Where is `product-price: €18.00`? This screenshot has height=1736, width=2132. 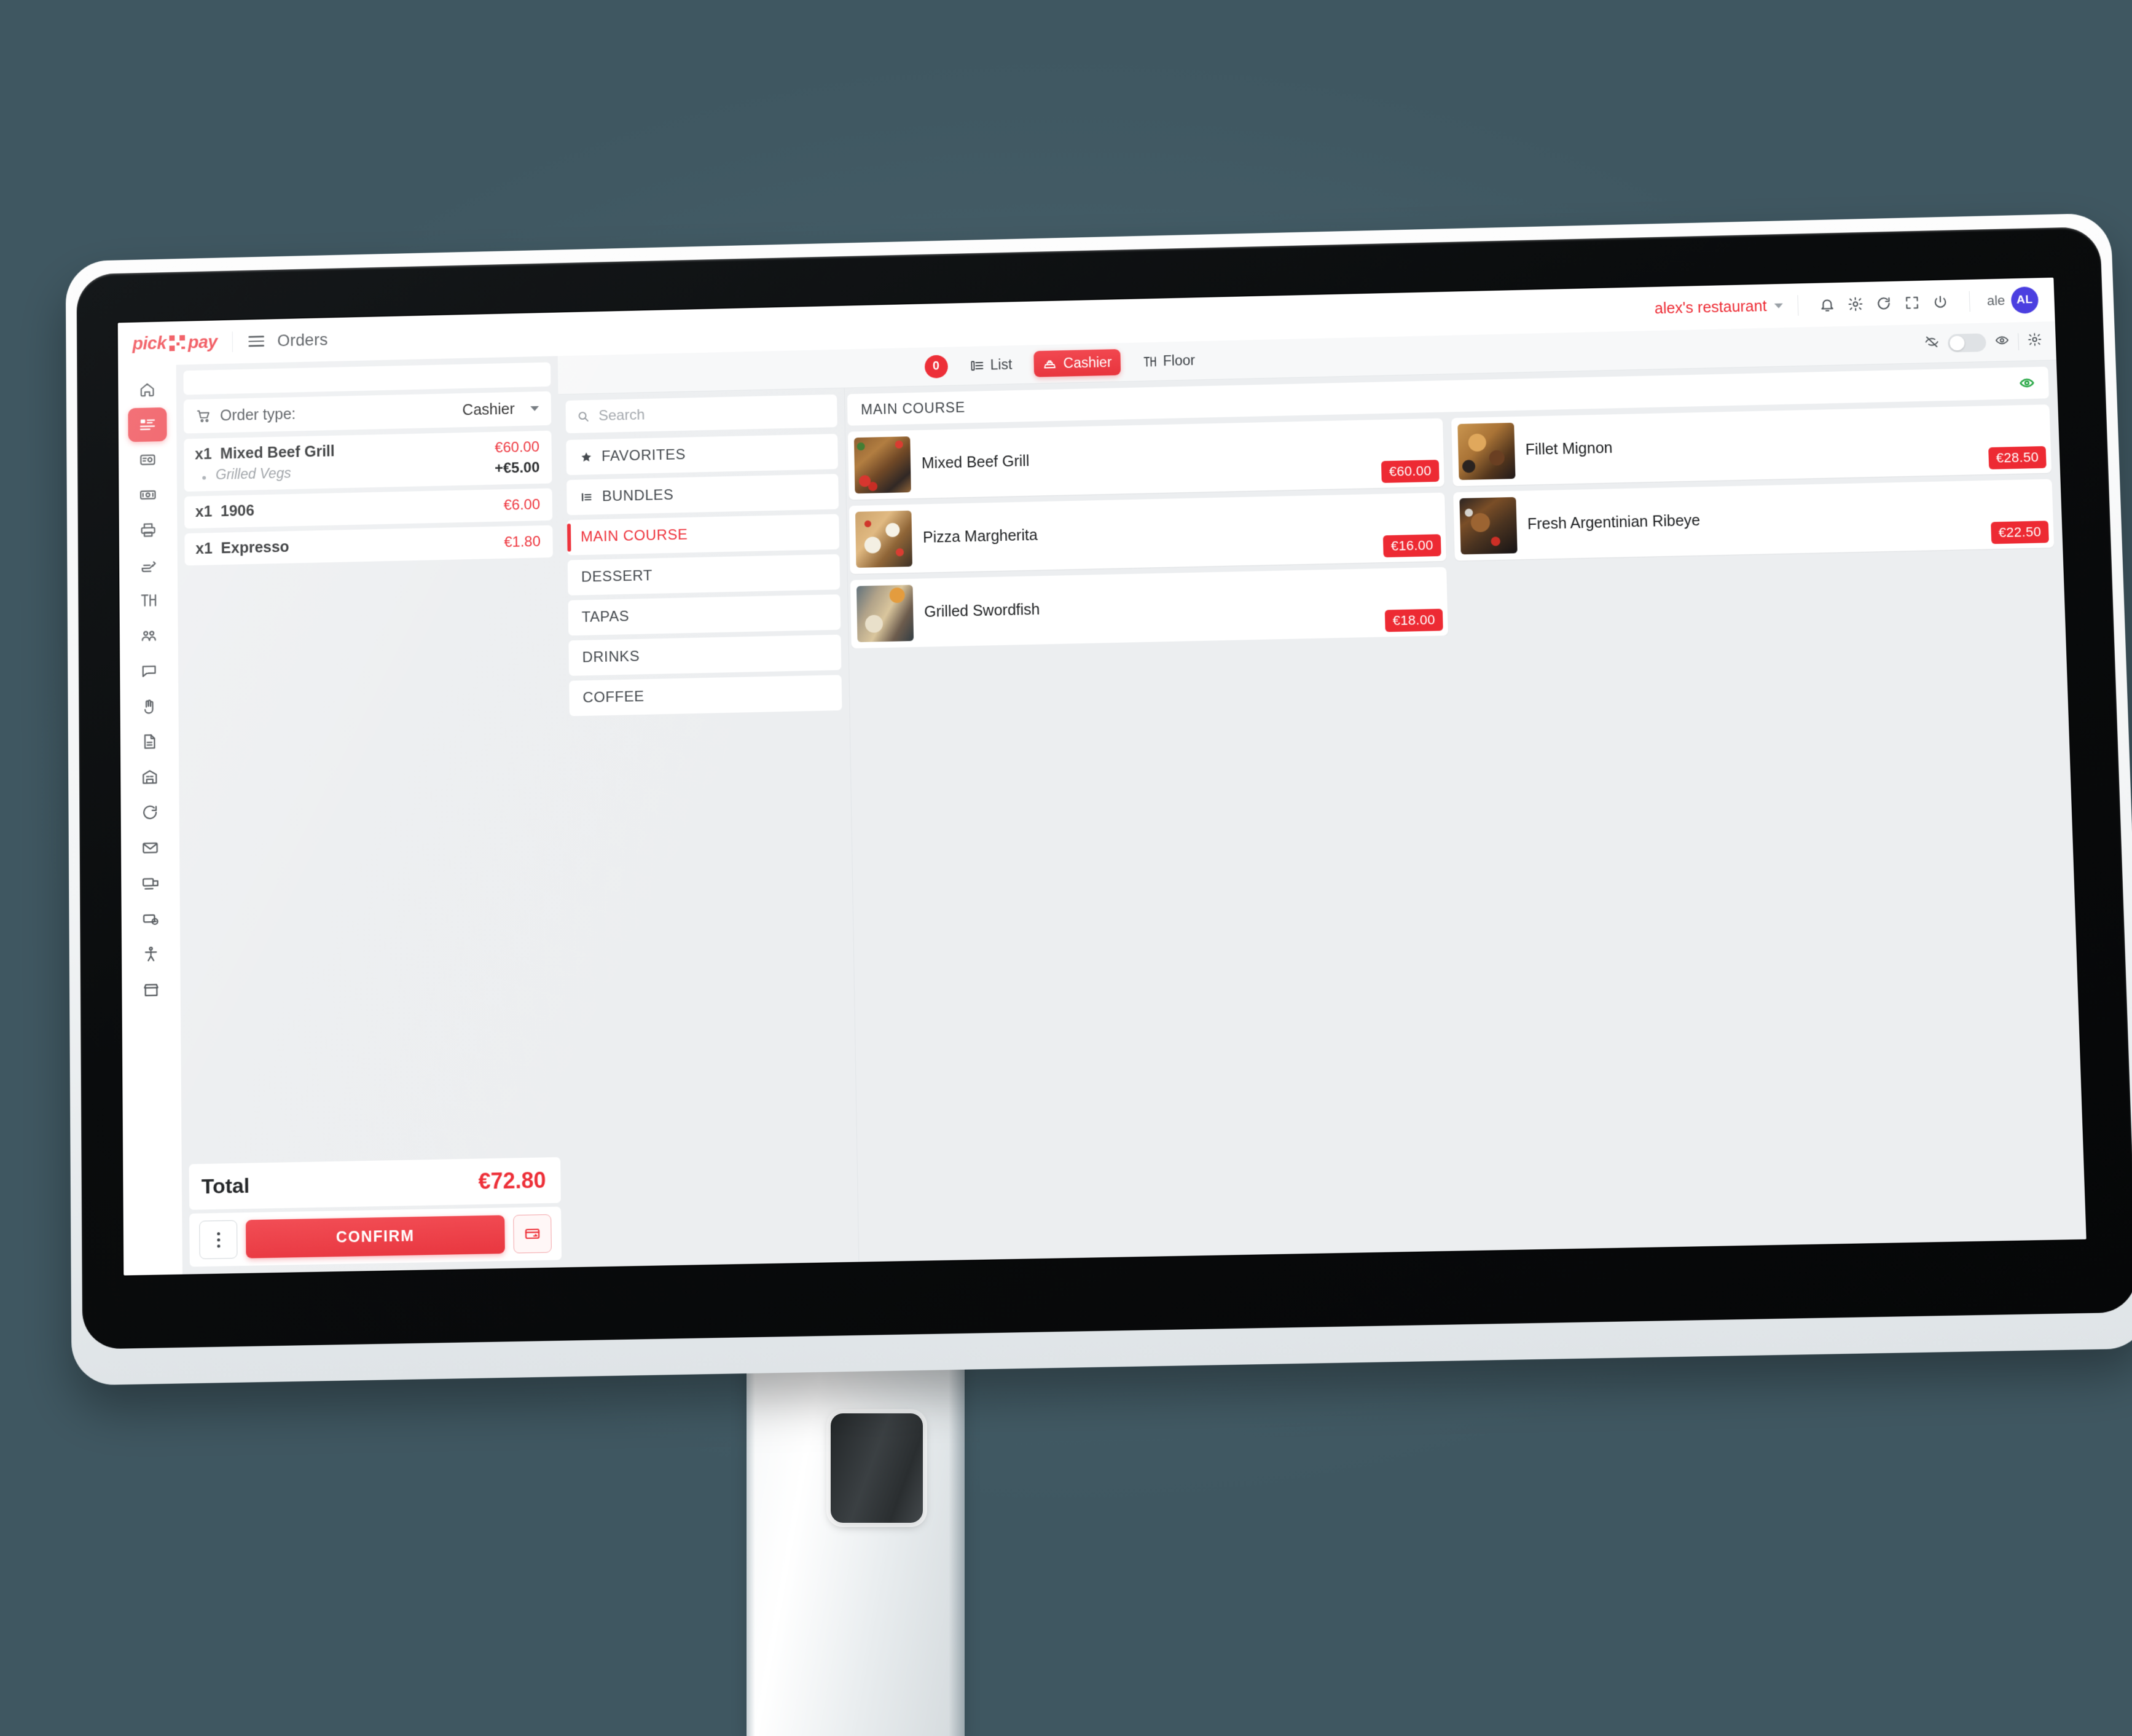
product-price: €18.00 is located at coordinates (1414, 620).